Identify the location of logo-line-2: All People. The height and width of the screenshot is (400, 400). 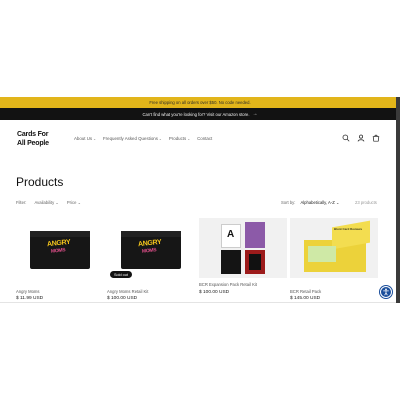
(33, 143).